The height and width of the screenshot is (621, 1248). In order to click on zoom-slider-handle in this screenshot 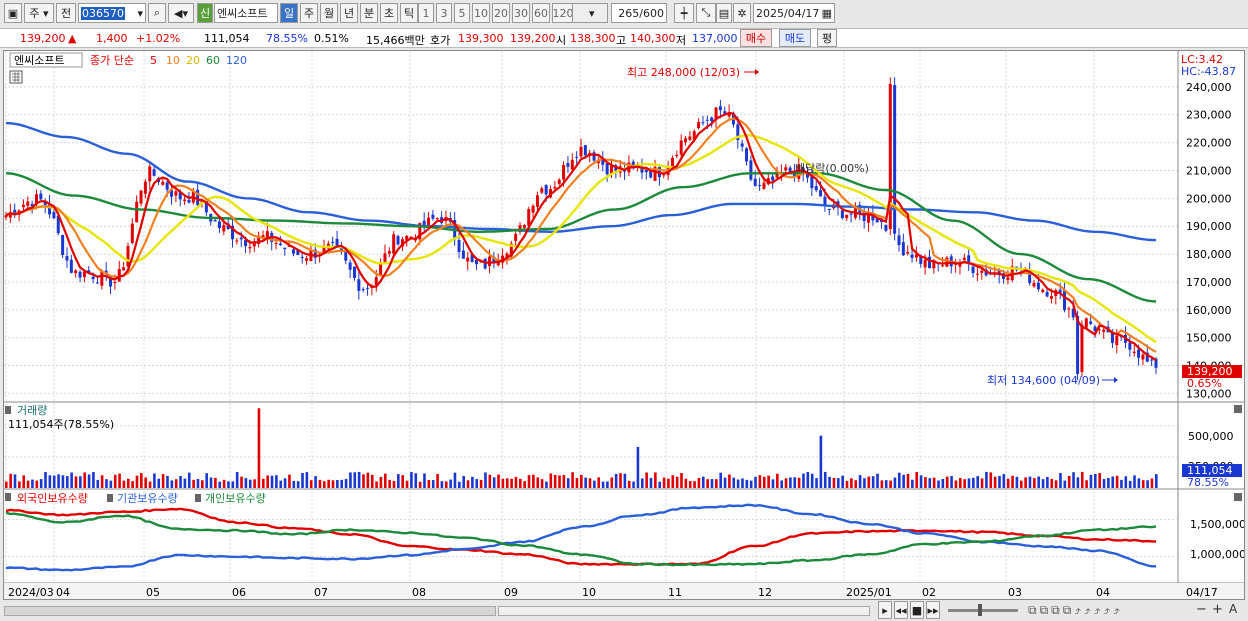, I will do `click(980, 610)`.